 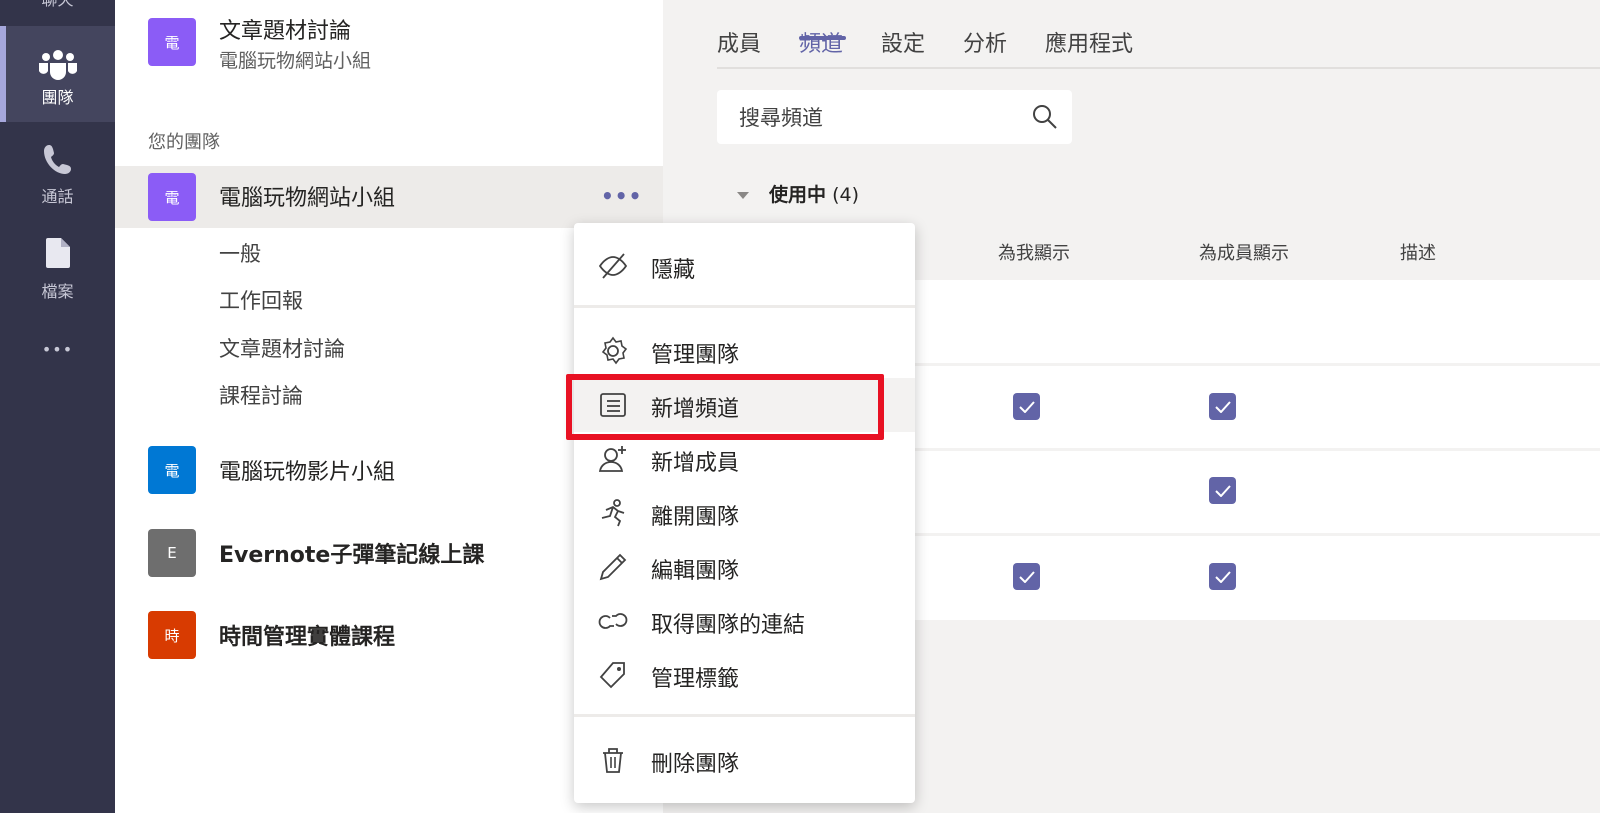 I want to click on rail-item-label: 檔案, so click(x=57, y=291).